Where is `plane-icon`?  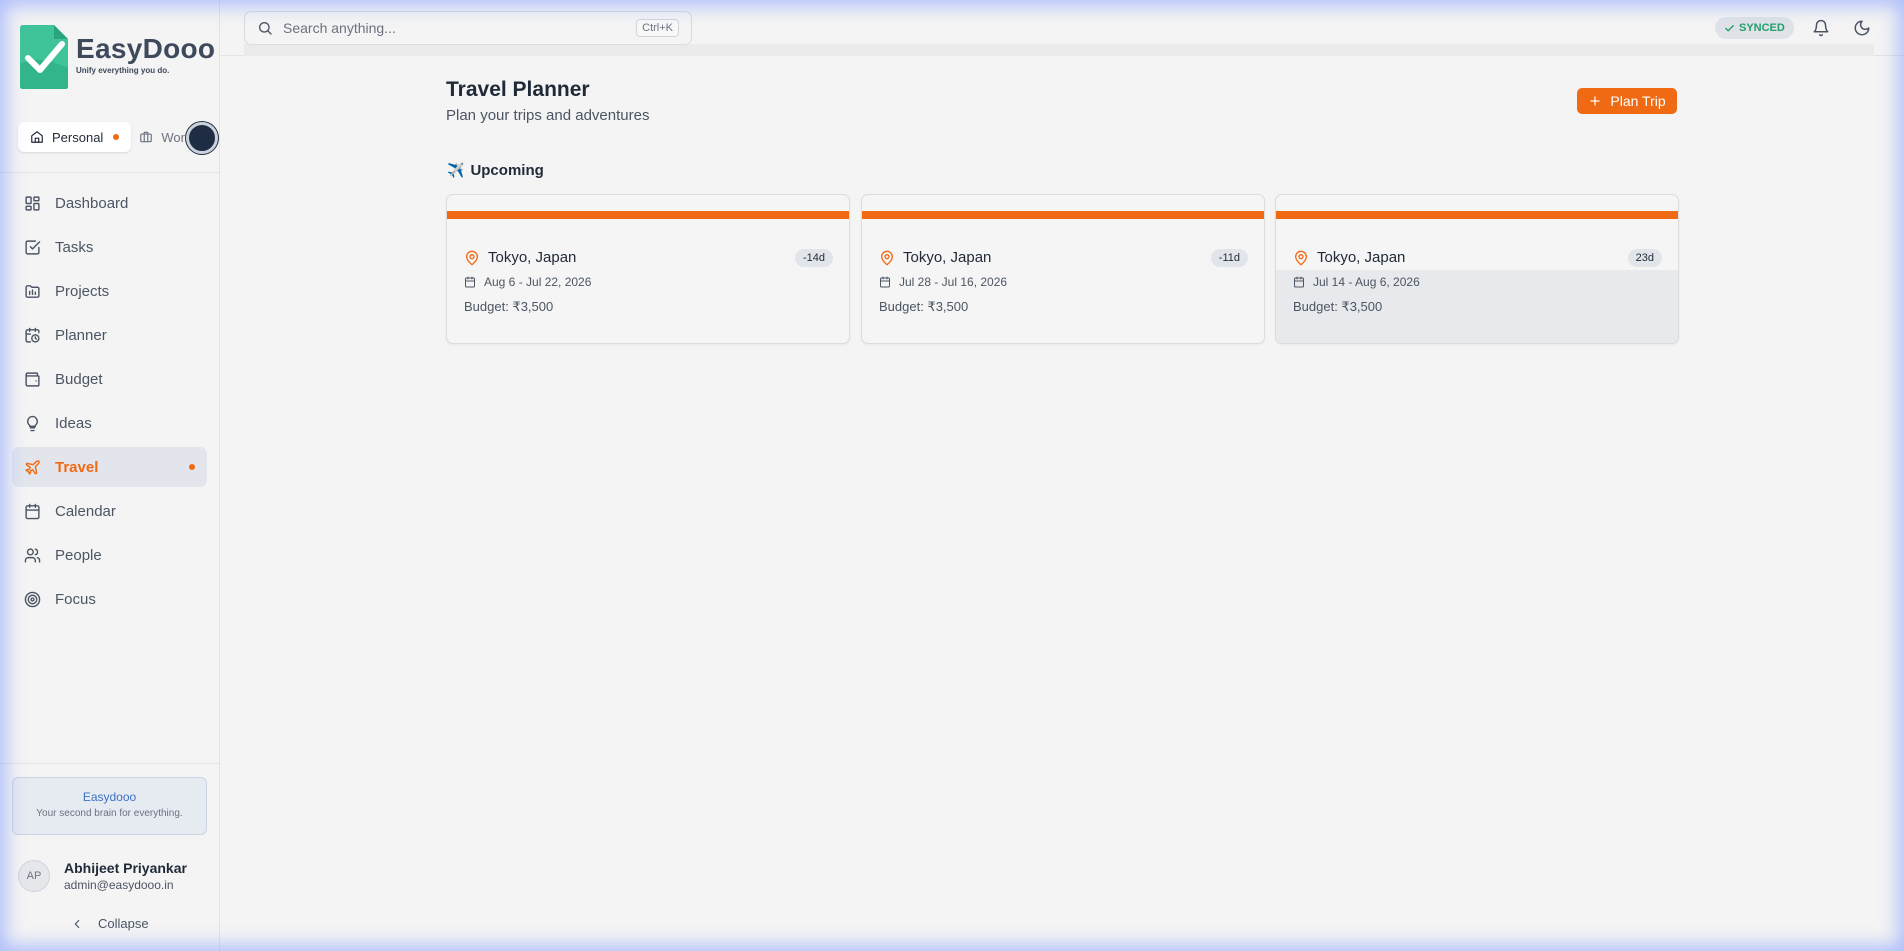
plane-icon is located at coordinates (32, 467).